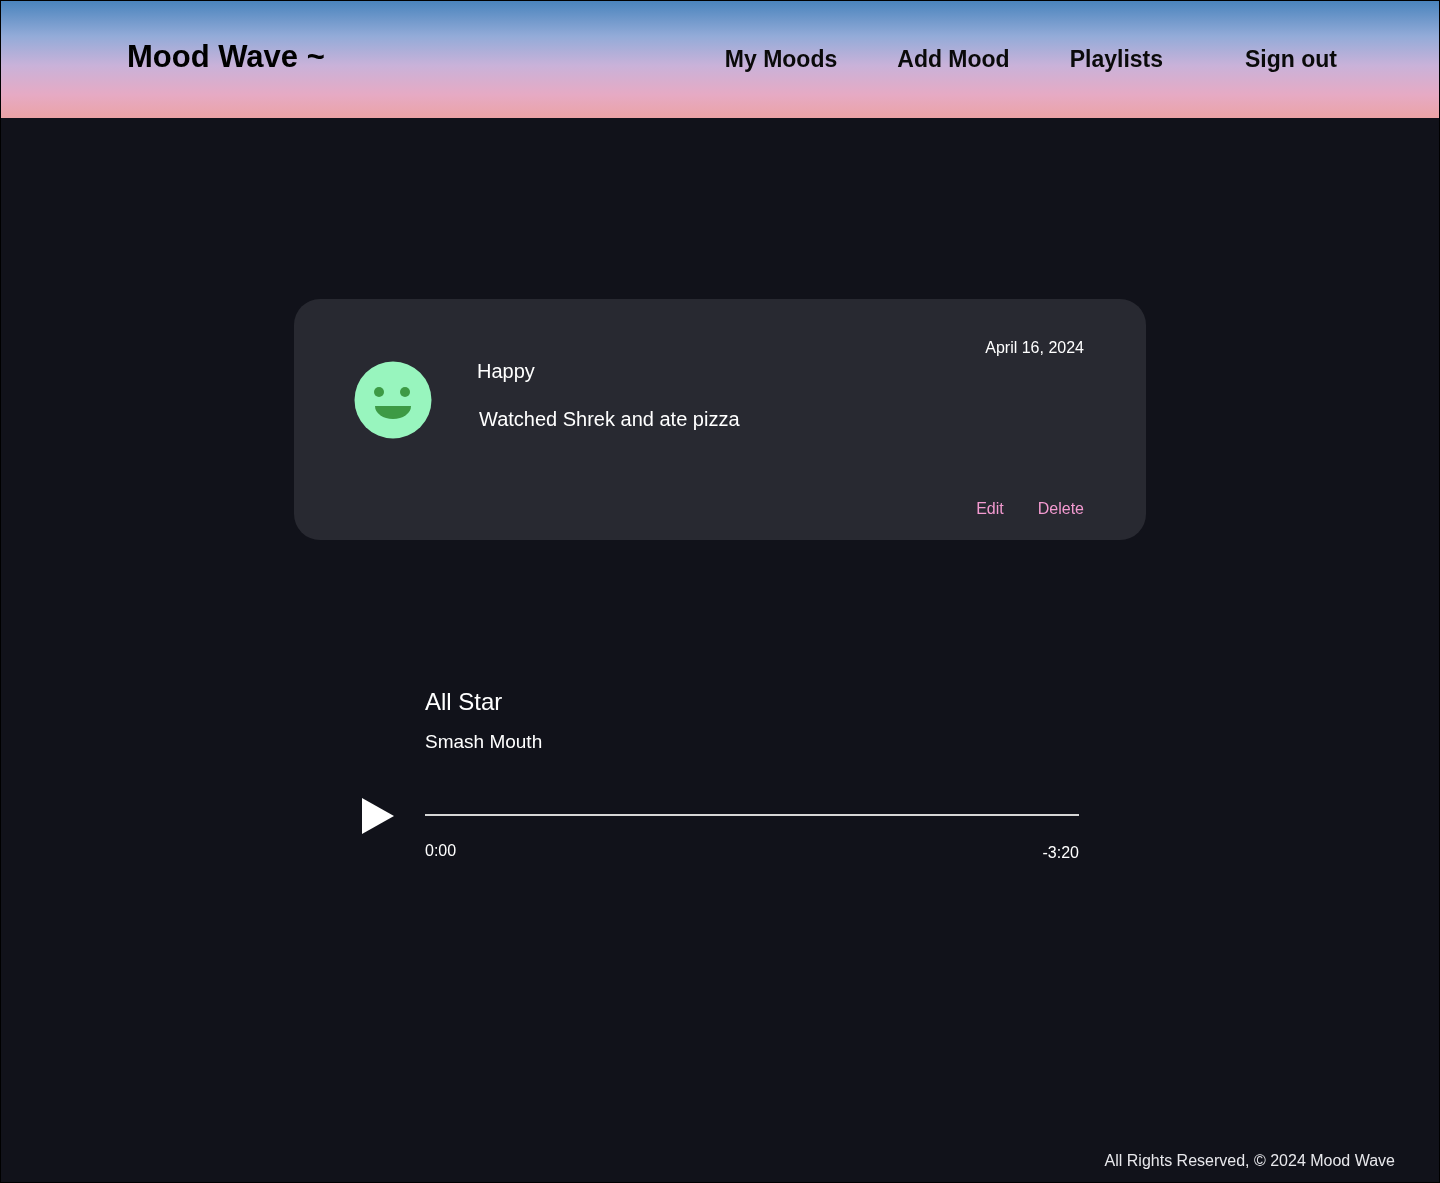  I want to click on artist-name: Smash Mouth, so click(484, 742).